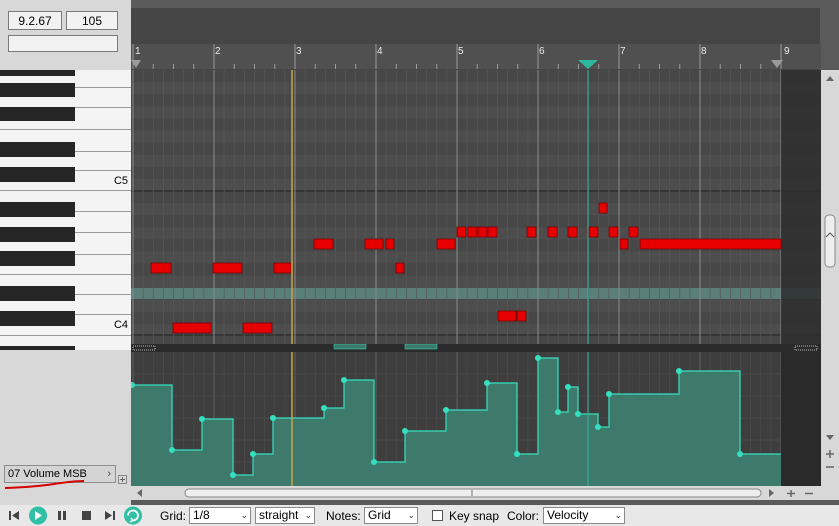 The width and height of the screenshot is (839, 526). I want to click on piano-keyboard: C5 C4, so click(65, 210).